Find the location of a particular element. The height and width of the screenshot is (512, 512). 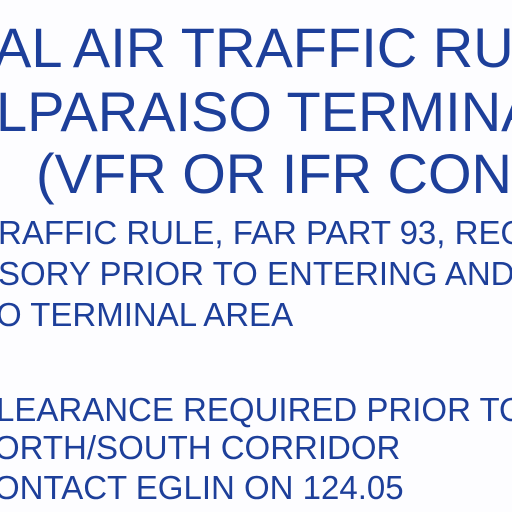

notice-line-1: RAFFIC RULE, FAR PART 93, REQU is located at coordinates (256, 232).